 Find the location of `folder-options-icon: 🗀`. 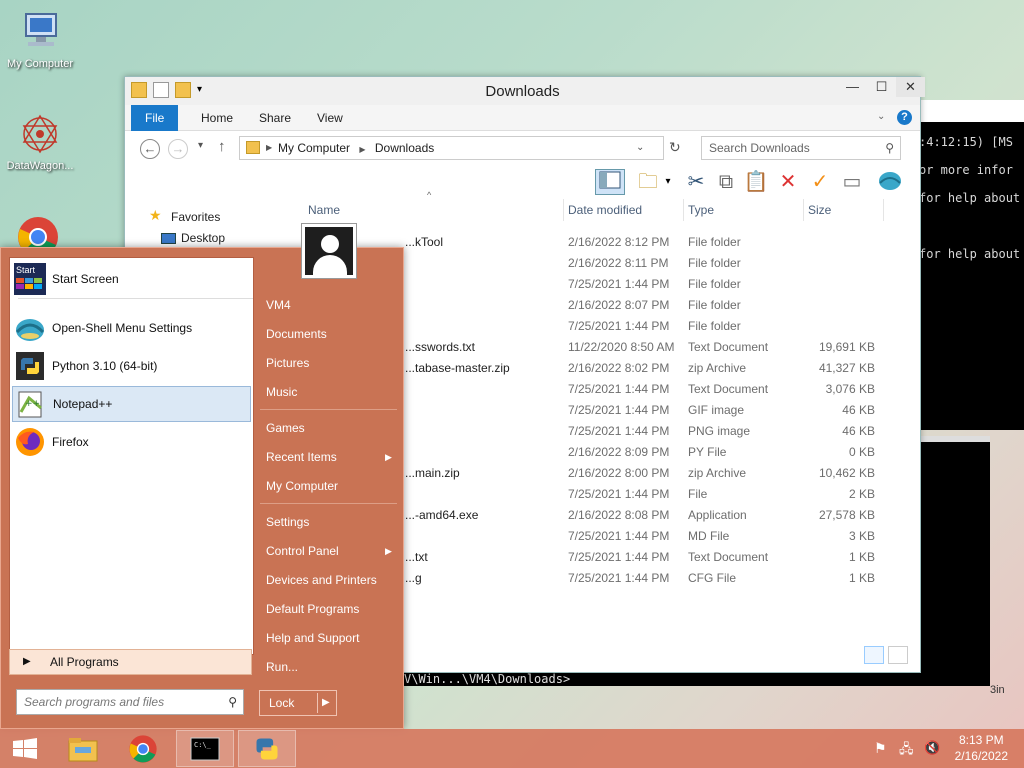

folder-options-icon: 🗀 is located at coordinates (648, 182).